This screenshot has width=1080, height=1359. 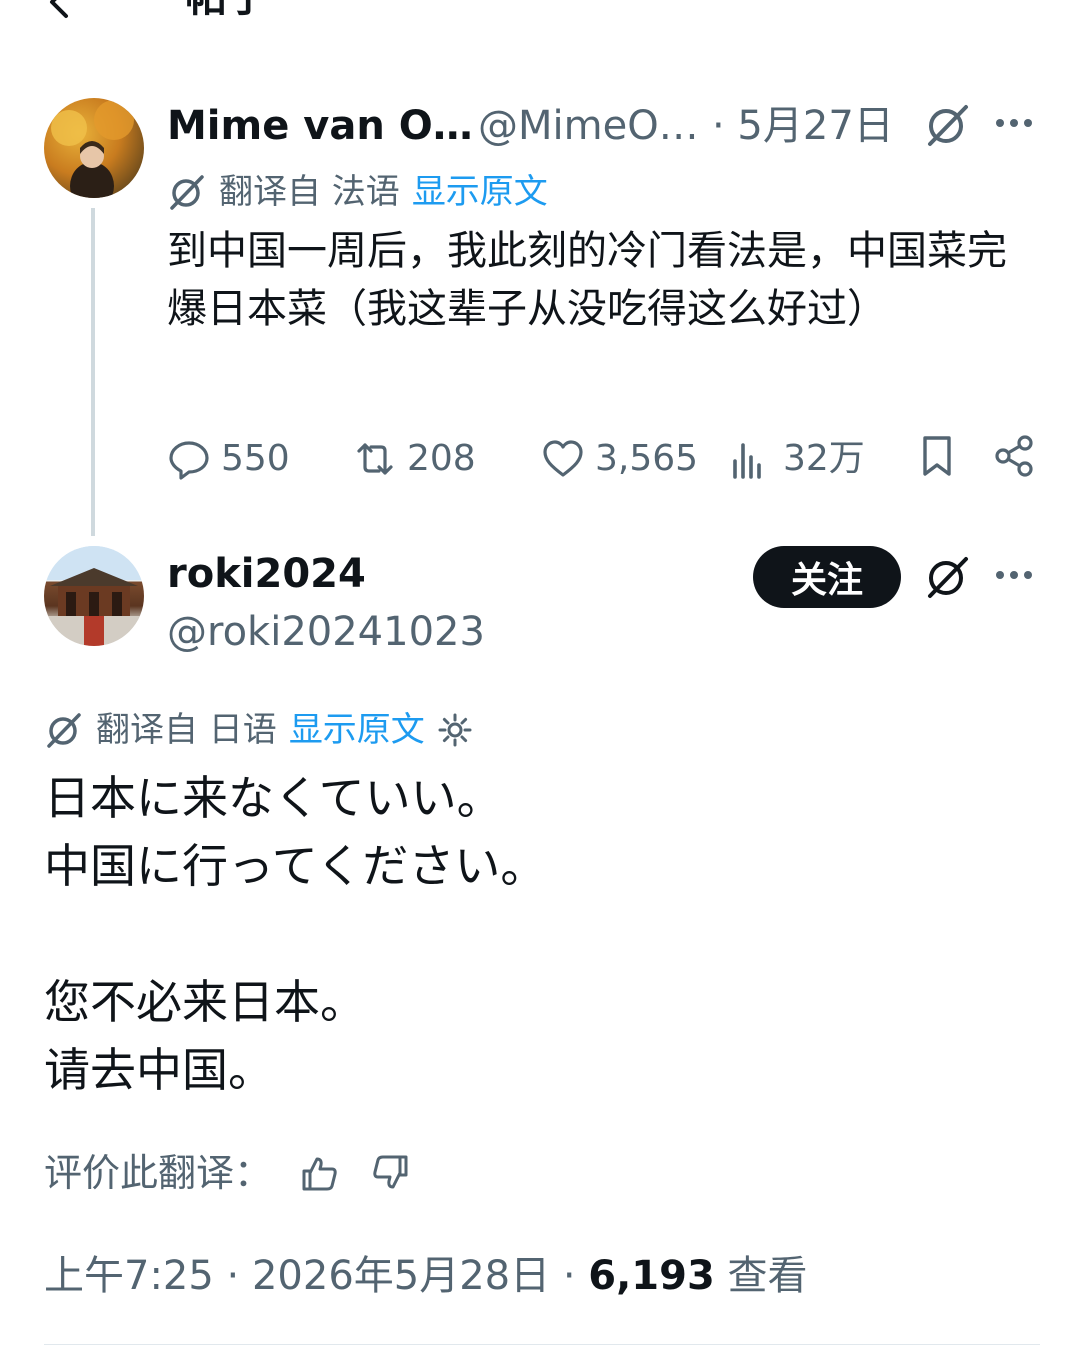 What do you see at coordinates (60, 11) in the screenshot?
I see `back-arrow-icon` at bounding box center [60, 11].